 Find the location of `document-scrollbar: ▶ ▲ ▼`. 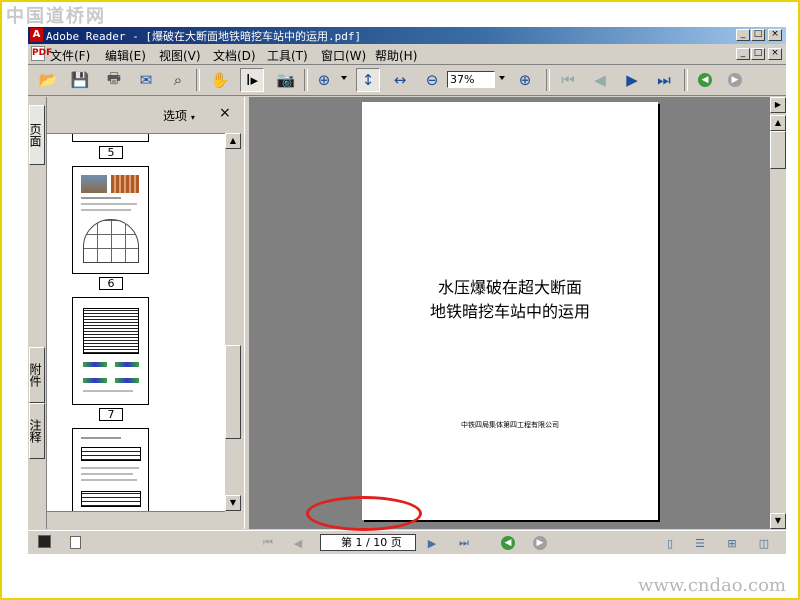

document-scrollbar: ▶ ▲ ▼ is located at coordinates (778, 313).